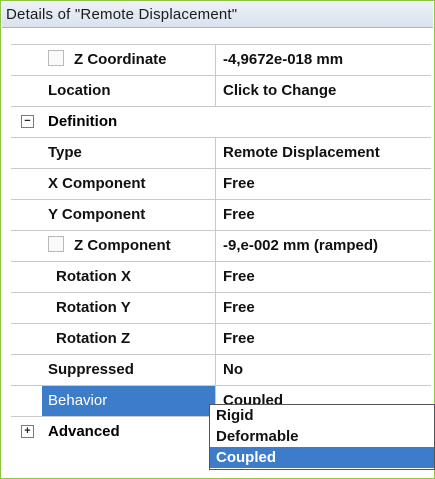 This screenshot has height=479, width=435. I want to click on row-type: Type Remote Displacement, so click(221, 153).